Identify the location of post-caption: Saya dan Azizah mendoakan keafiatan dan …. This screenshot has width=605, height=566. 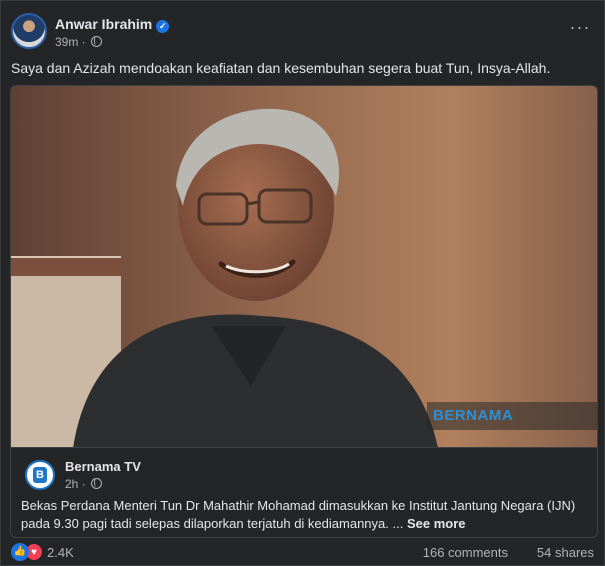
(281, 68).